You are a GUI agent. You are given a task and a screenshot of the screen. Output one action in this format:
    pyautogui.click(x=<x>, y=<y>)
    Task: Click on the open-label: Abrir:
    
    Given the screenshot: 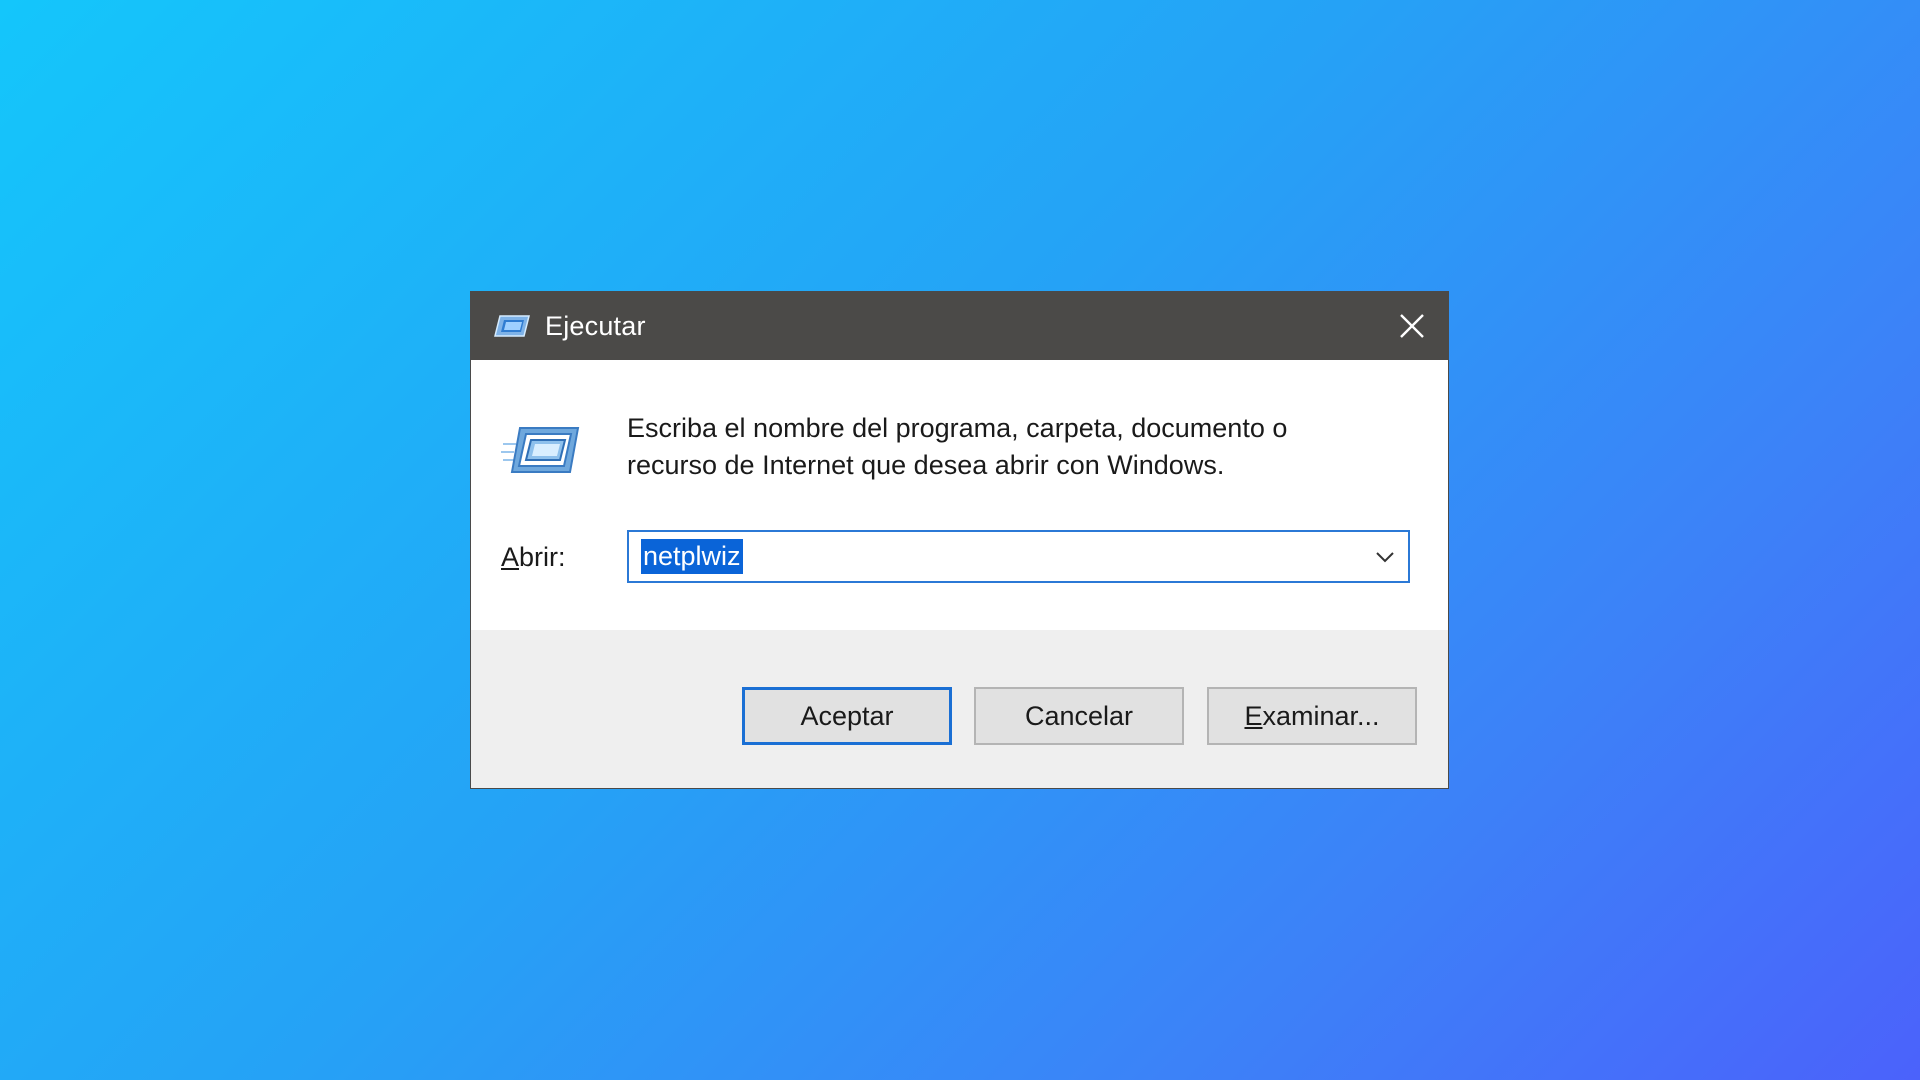 What is the action you would take?
    pyautogui.click(x=533, y=557)
    